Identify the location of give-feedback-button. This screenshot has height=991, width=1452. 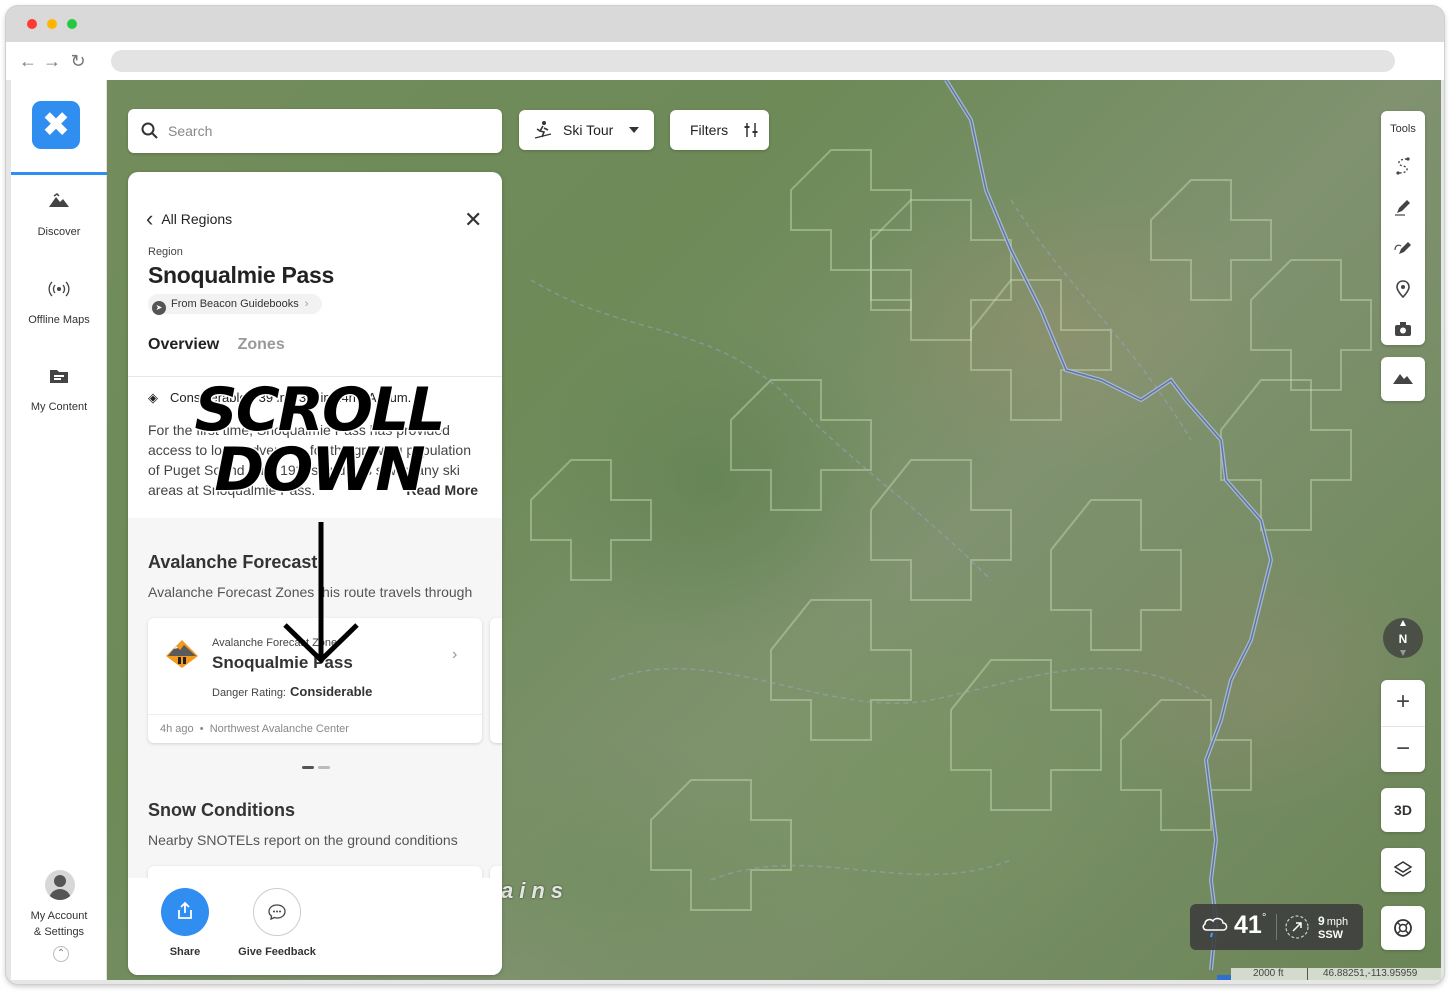
(277, 912).